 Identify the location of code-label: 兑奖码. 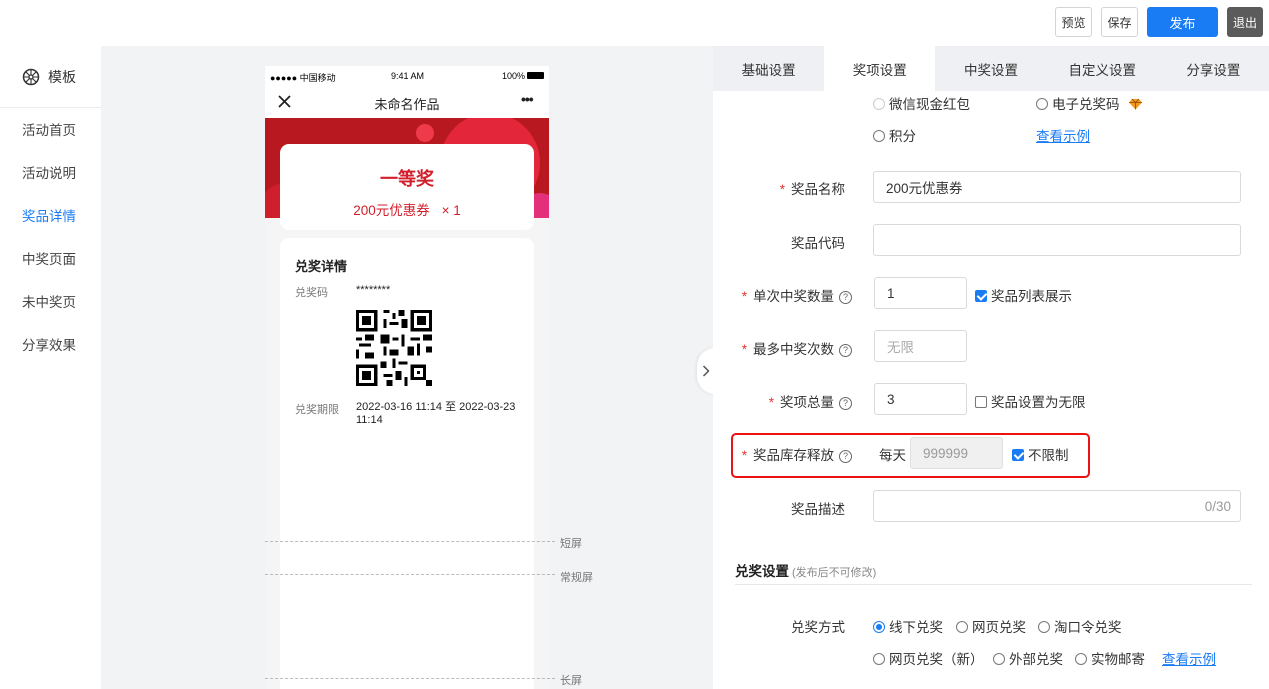
(311, 293).